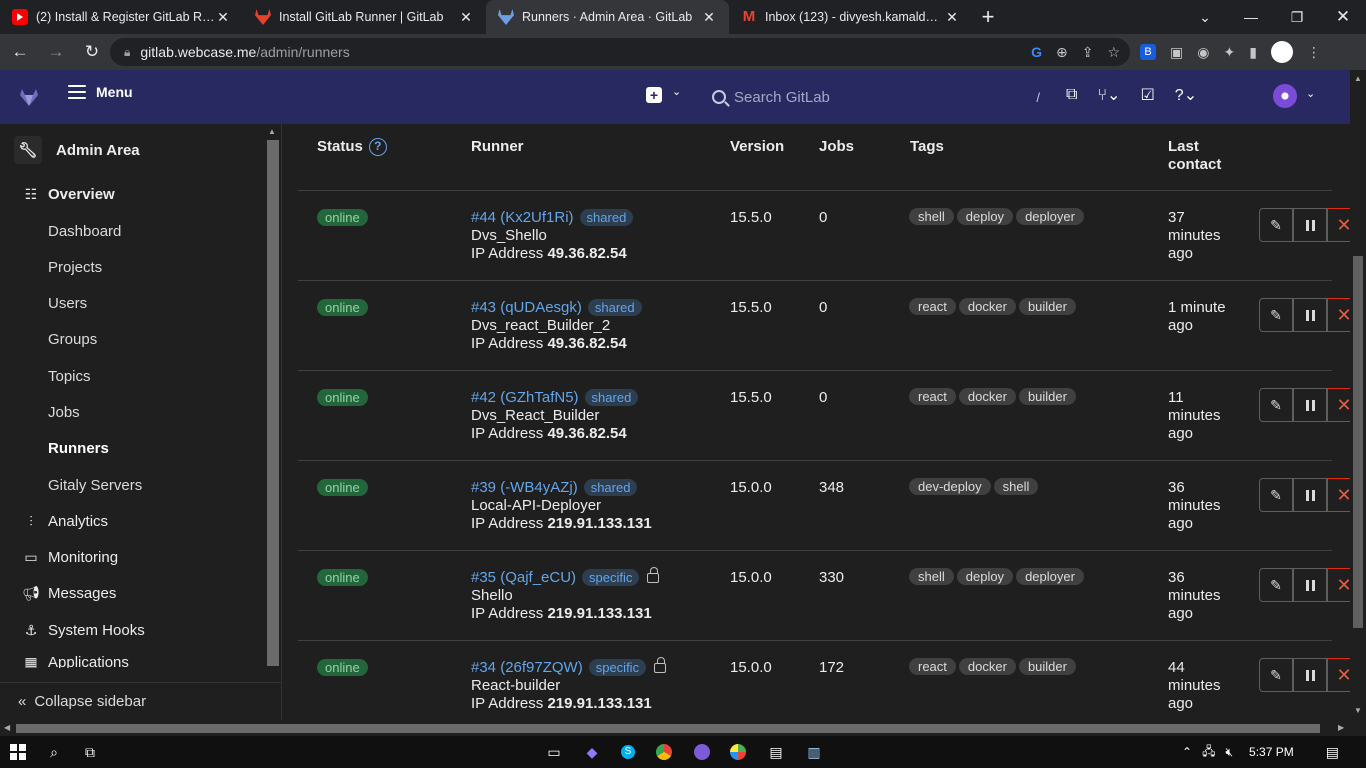 The image size is (1366, 768). I want to click on search-icon: ⌕, so click(54, 752).